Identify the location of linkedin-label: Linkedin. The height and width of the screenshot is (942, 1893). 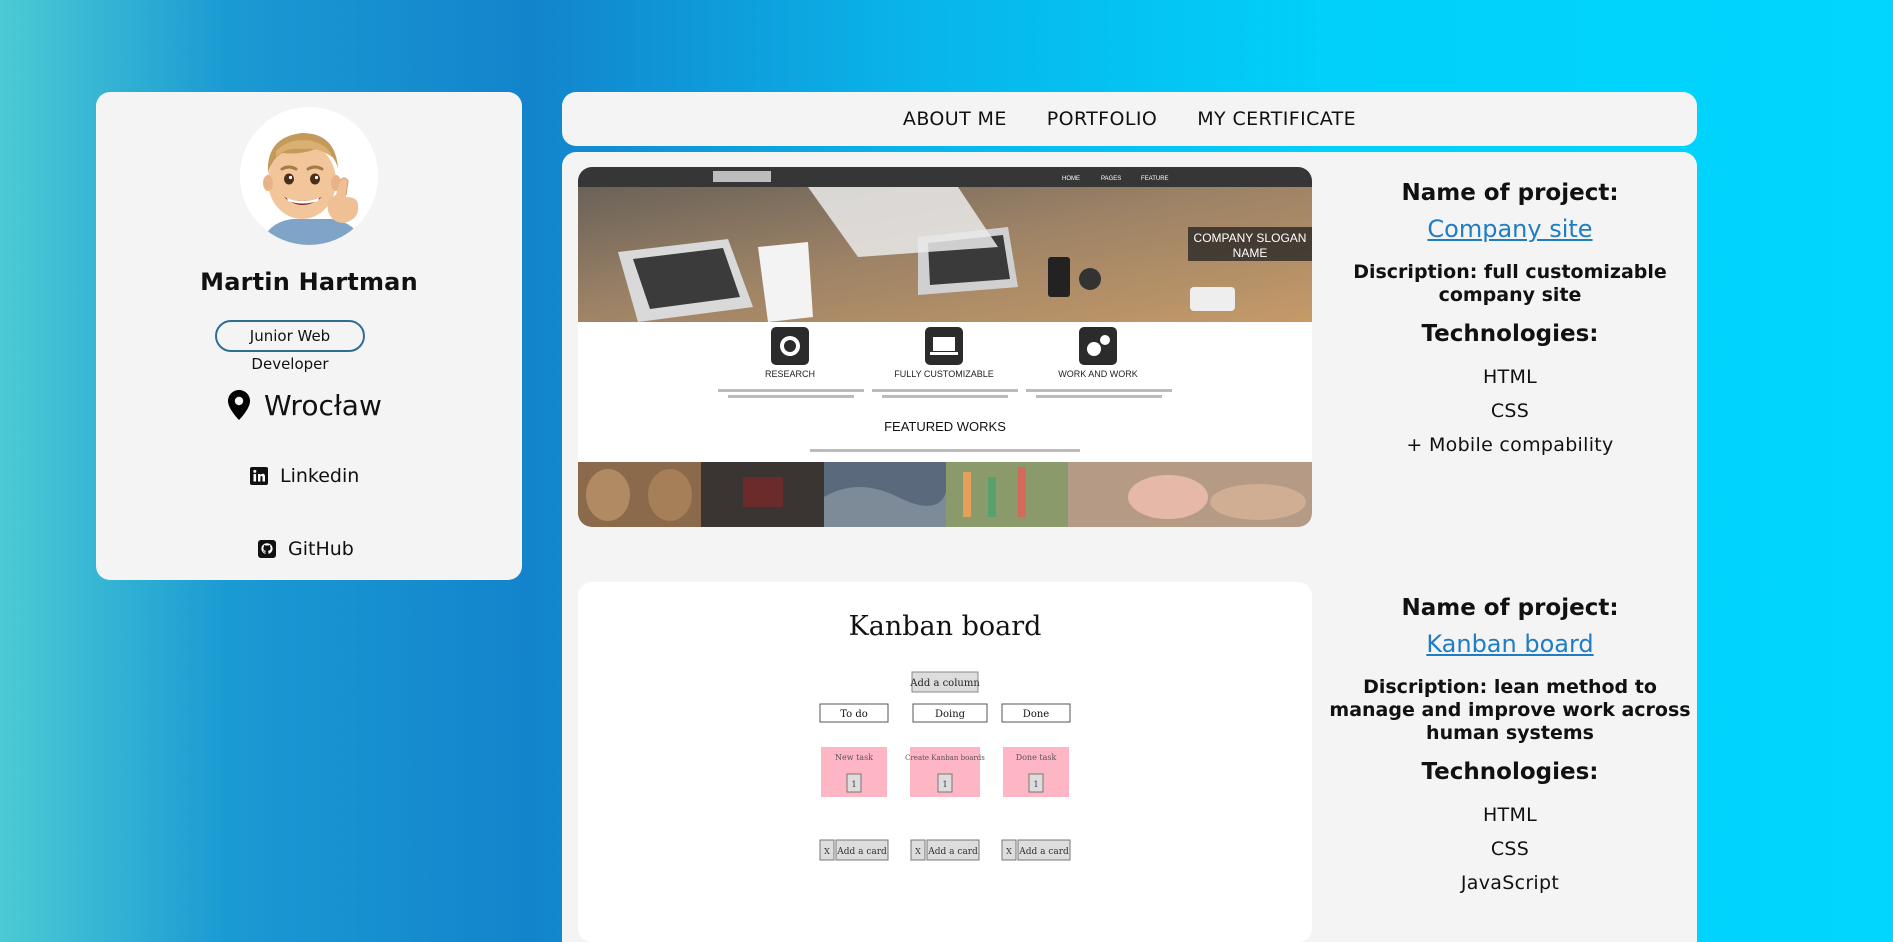
(320, 476).